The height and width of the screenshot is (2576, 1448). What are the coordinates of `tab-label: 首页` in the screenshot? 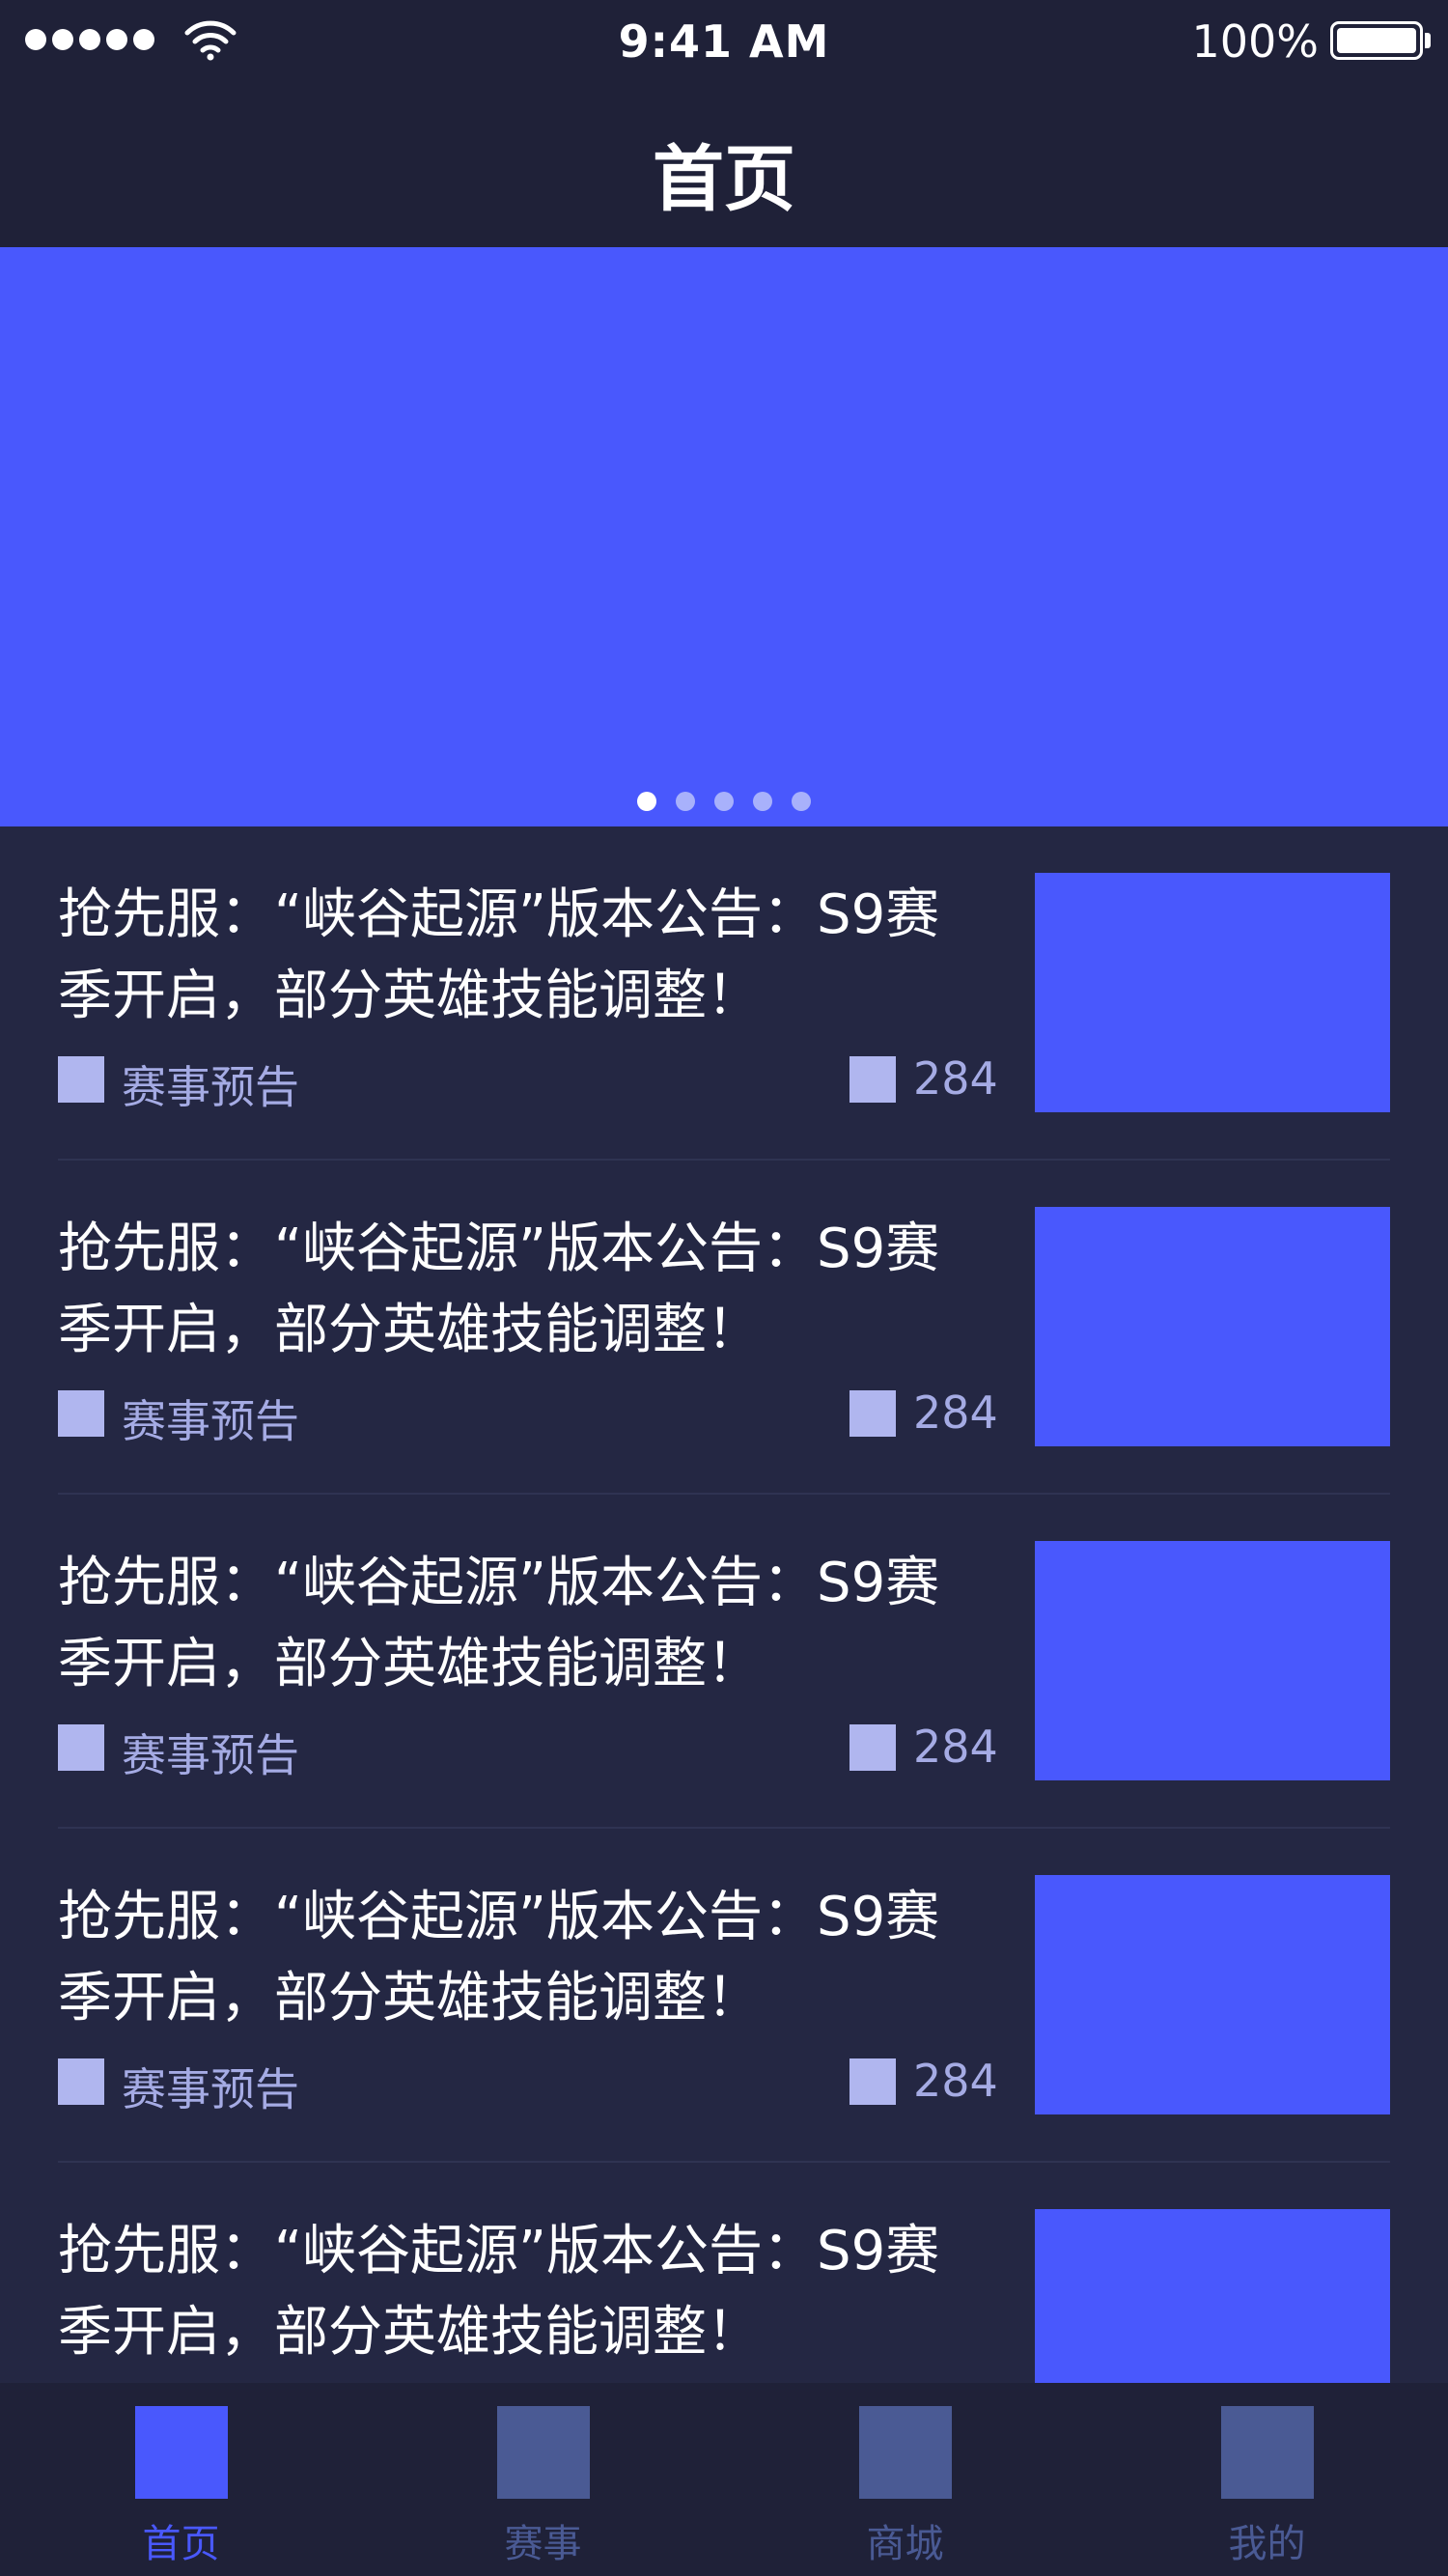 It's located at (181, 2544).